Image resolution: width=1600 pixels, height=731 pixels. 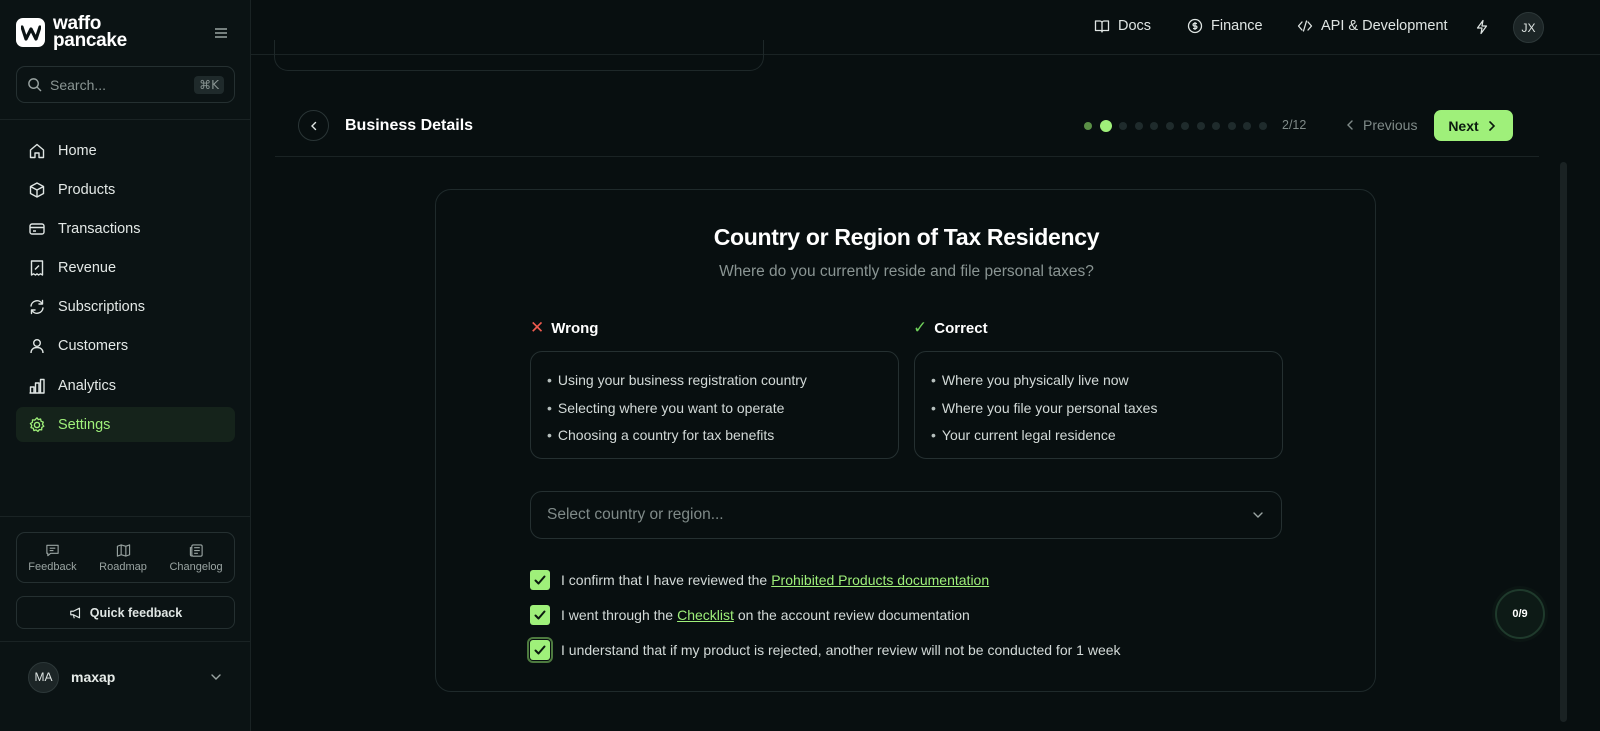 I want to click on finance-link: Finance, so click(x=1225, y=26).